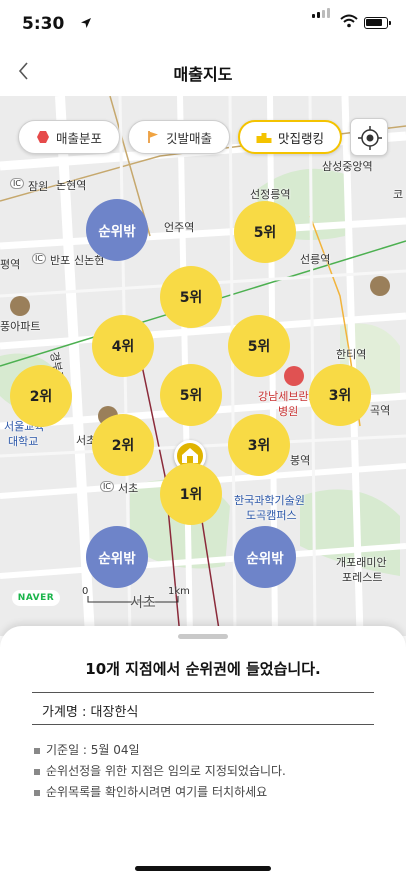  Describe the element at coordinates (179, 591) in the screenshot. I see `scale-end: 1km` at that location.